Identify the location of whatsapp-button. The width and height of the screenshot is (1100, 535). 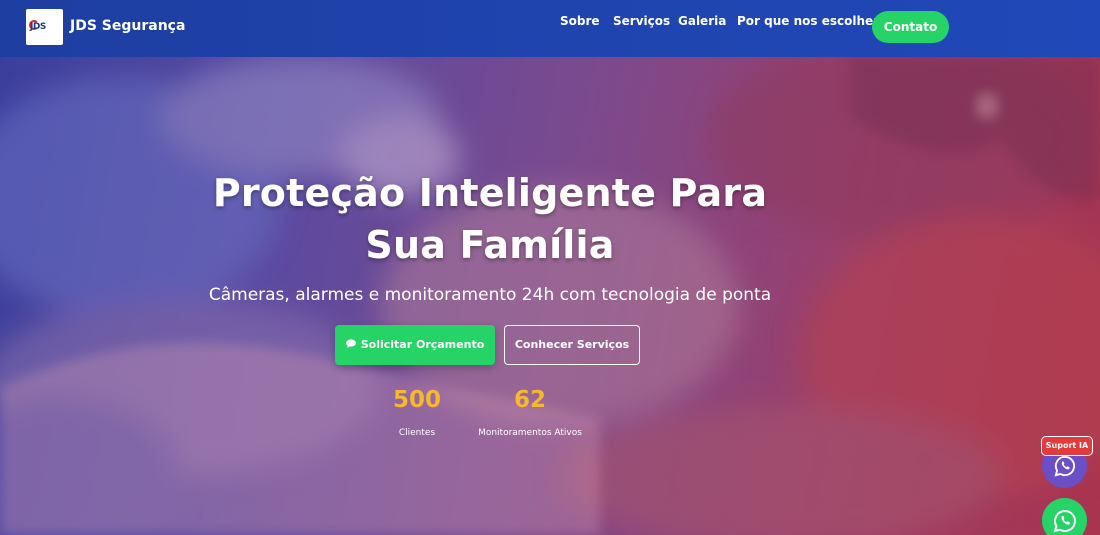
(1064, 516).